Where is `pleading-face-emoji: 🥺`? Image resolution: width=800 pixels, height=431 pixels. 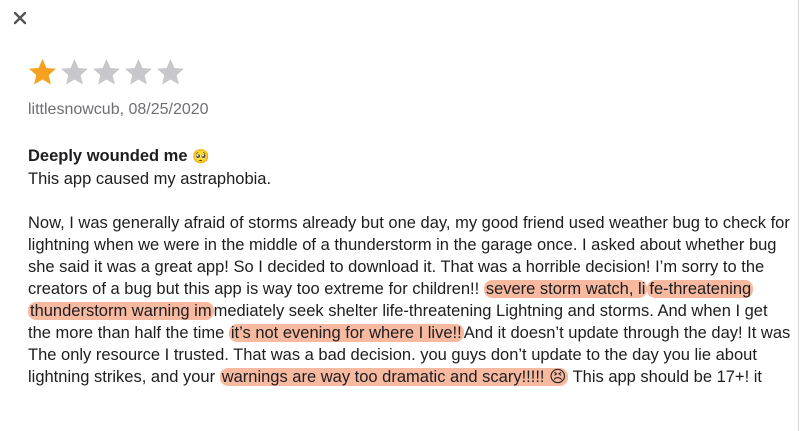 pleading-face-emoji: 🥺 is located at coordinates (201, 157).